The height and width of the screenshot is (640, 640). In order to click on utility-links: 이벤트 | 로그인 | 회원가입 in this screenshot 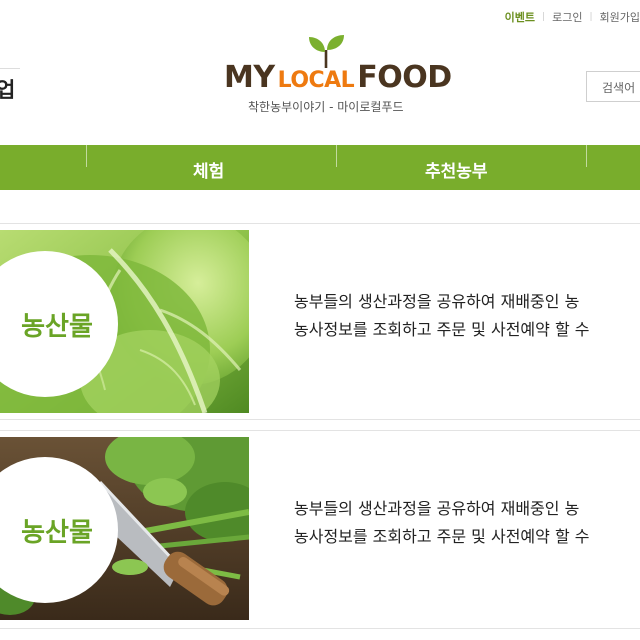, I will do `click(572, 17)`.